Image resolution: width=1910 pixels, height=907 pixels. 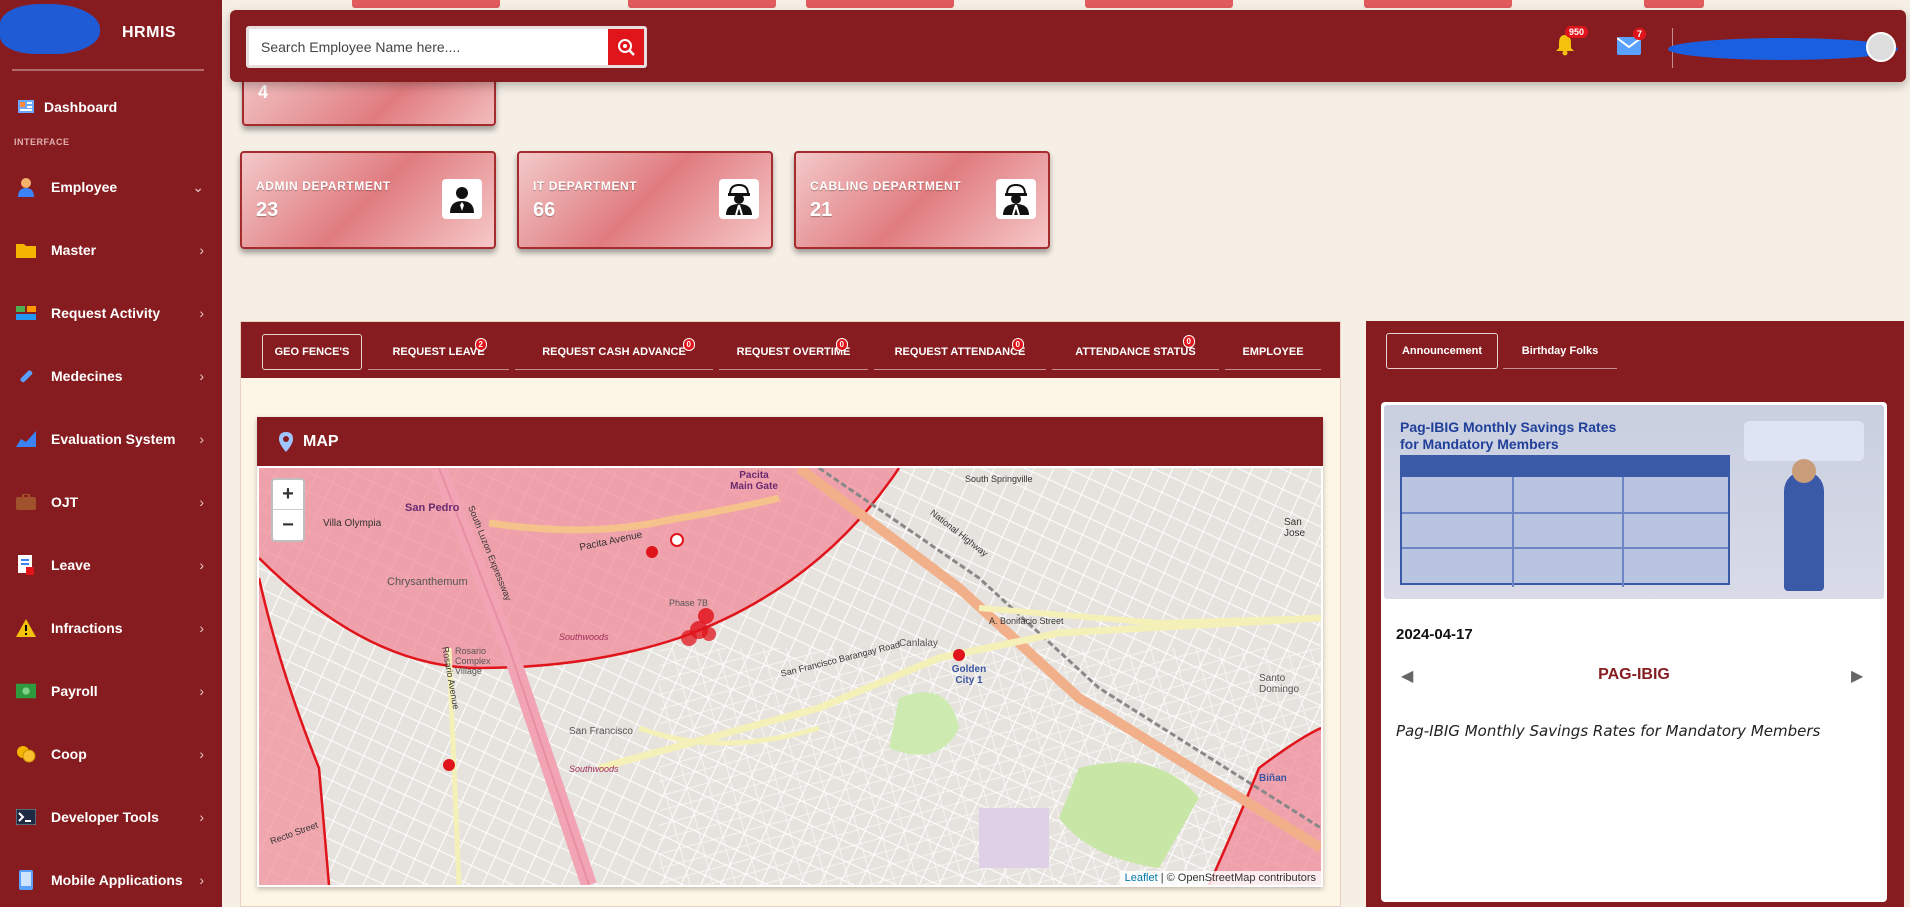 What do you see at coordinates (1565, 521) in the screenshot?
I see `rates-table-graphic` at bounding box center [1565, 521].